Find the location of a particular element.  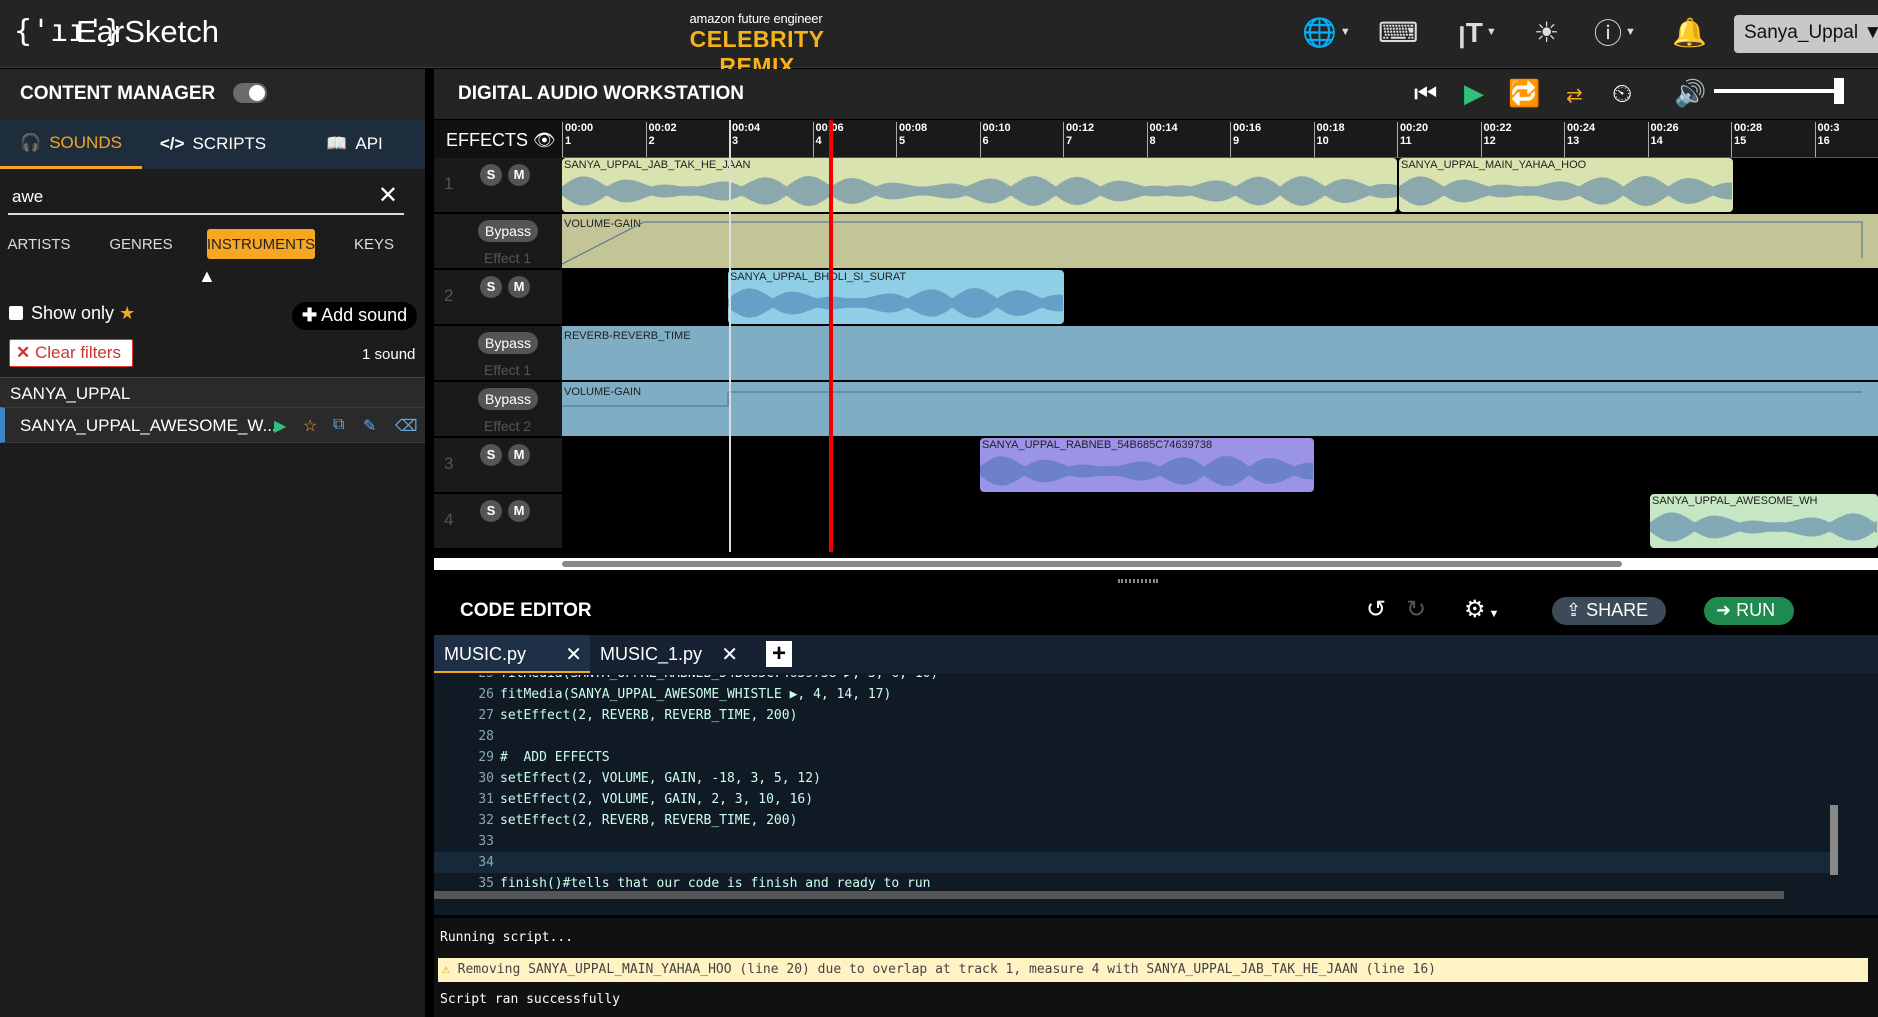

search-input: awe ✕ is located at coordinates (206, 197).